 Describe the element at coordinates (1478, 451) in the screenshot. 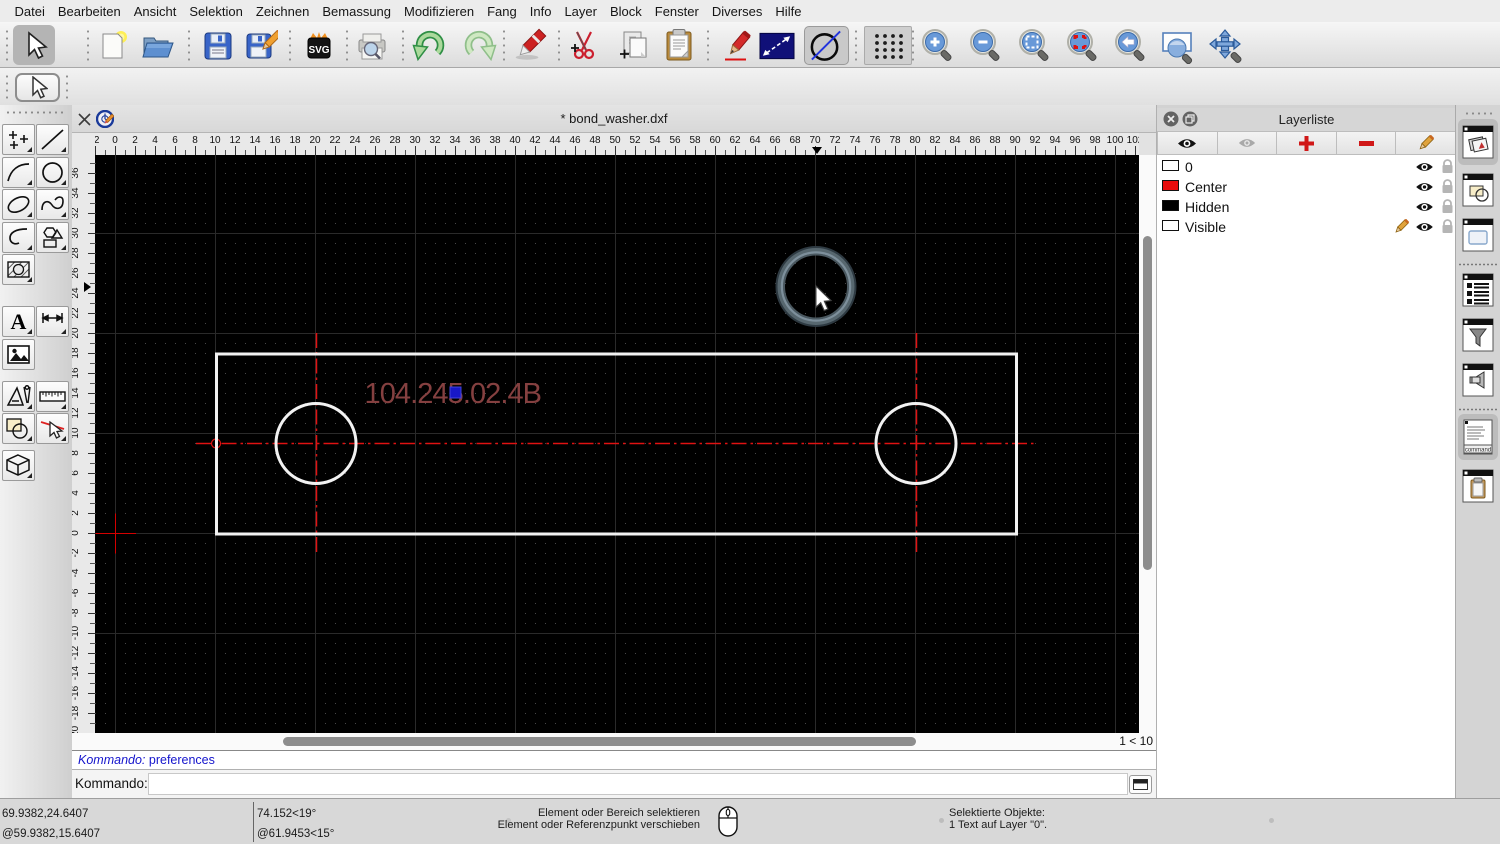

I see `svg-text: command` at that location.